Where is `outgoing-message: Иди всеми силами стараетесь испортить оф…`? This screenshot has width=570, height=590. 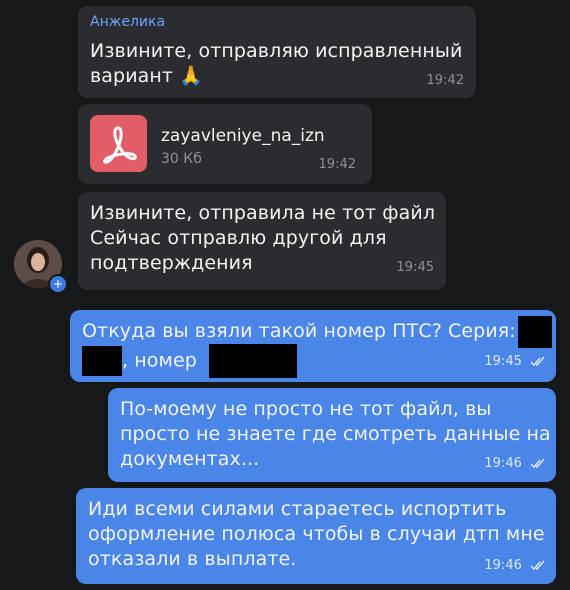
outgoing-message: Иди всеми силами стараетесь испортить оф… is located at coordinates (316, 536).